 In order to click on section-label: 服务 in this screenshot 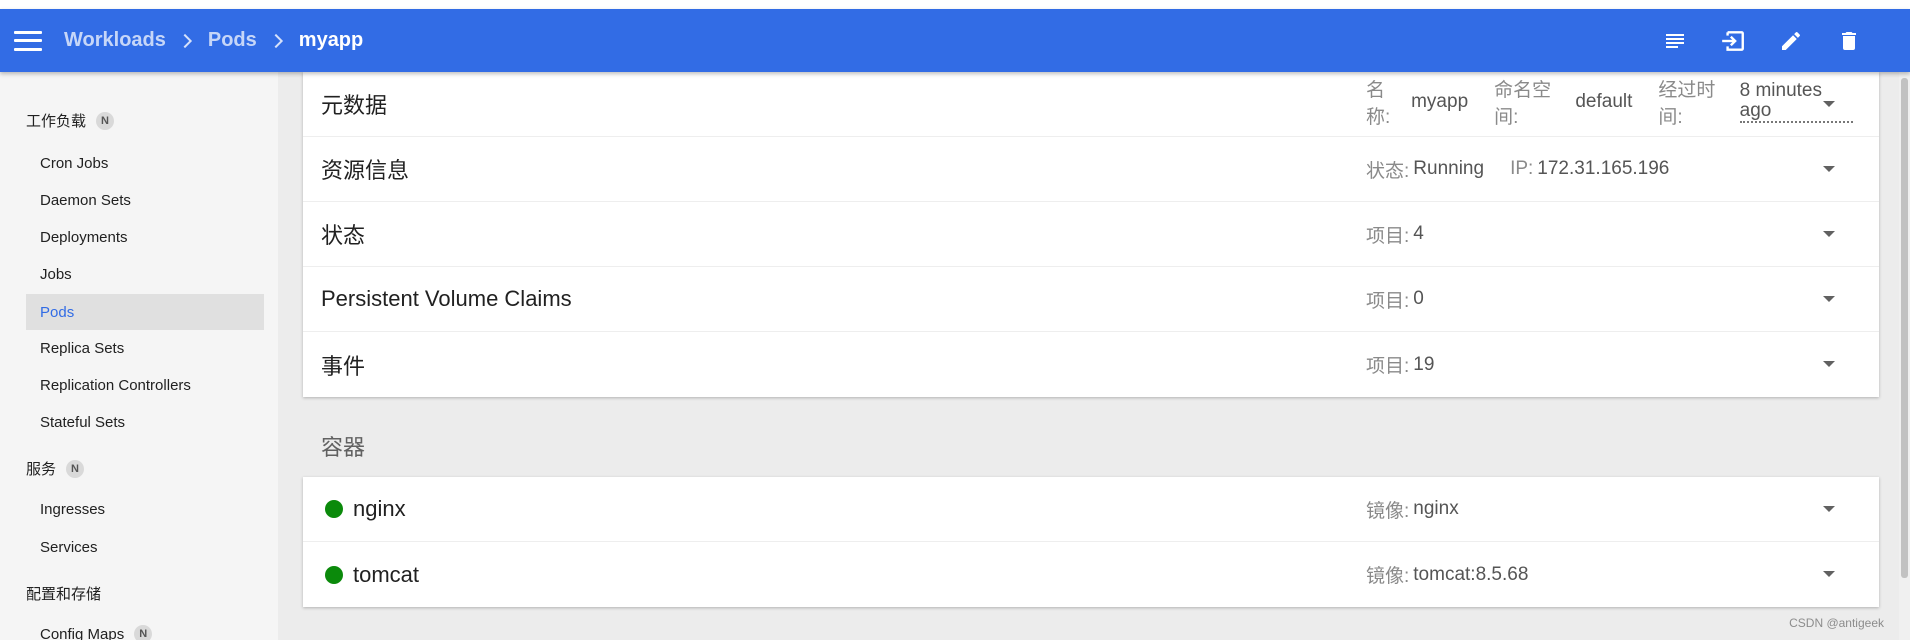, I will do `click(41, 469)`.